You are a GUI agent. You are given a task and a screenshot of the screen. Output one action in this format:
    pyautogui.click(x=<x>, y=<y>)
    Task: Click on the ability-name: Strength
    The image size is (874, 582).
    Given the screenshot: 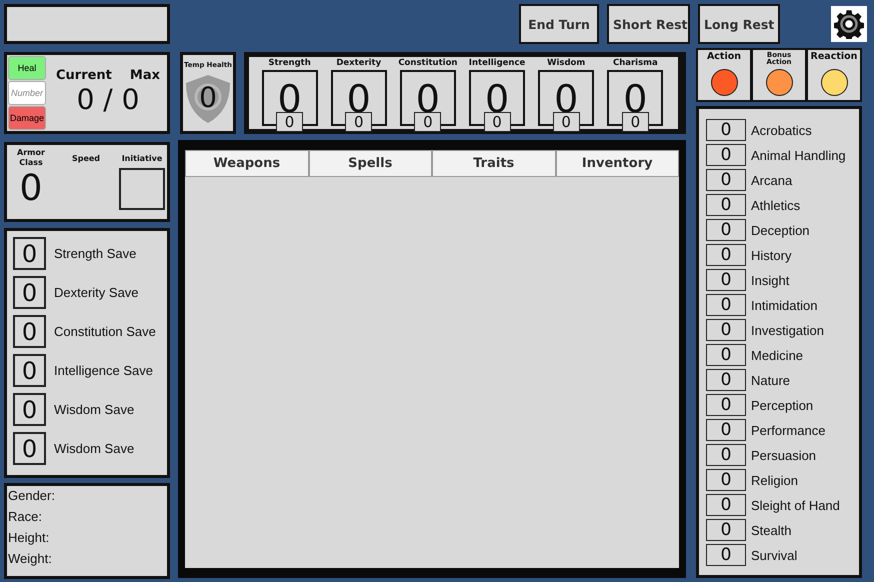 What is the action you would take?
    pyautogui.click(x=289, y=63)
    